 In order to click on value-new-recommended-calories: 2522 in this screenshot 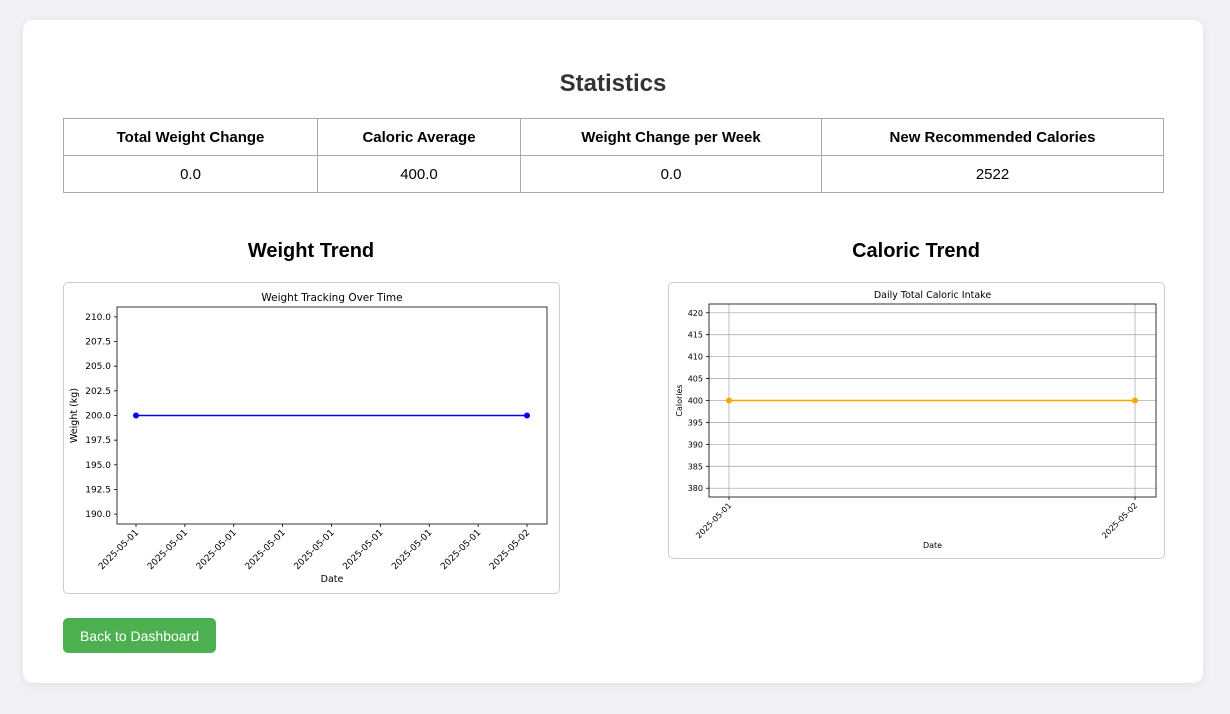, I will do `click(992, 174)`.